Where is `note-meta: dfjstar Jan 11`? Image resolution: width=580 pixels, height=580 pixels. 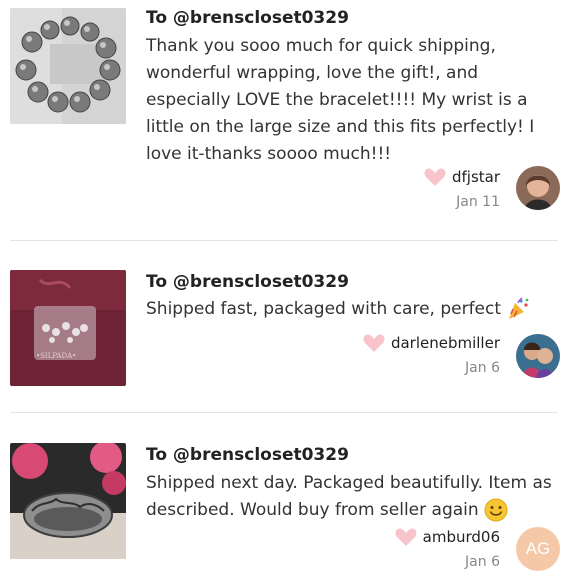 note-meta: dfjstar Jan 11 is located at coordinates (462, 189).